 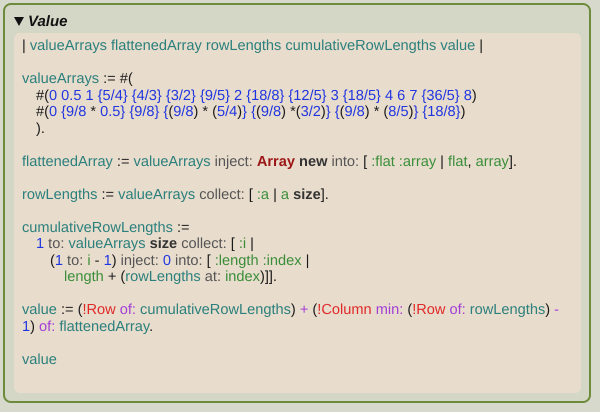 What do you see at coordinates (257, 96) in the screenshot?
I see `code-line: #(0 0.5 1 {5/4} {4/3} {3/2} {9/5} 2 {18/8} {12/5} 3 {18/5} 4 6 7 {36/5} 8)` at bounding box center [257, 96].